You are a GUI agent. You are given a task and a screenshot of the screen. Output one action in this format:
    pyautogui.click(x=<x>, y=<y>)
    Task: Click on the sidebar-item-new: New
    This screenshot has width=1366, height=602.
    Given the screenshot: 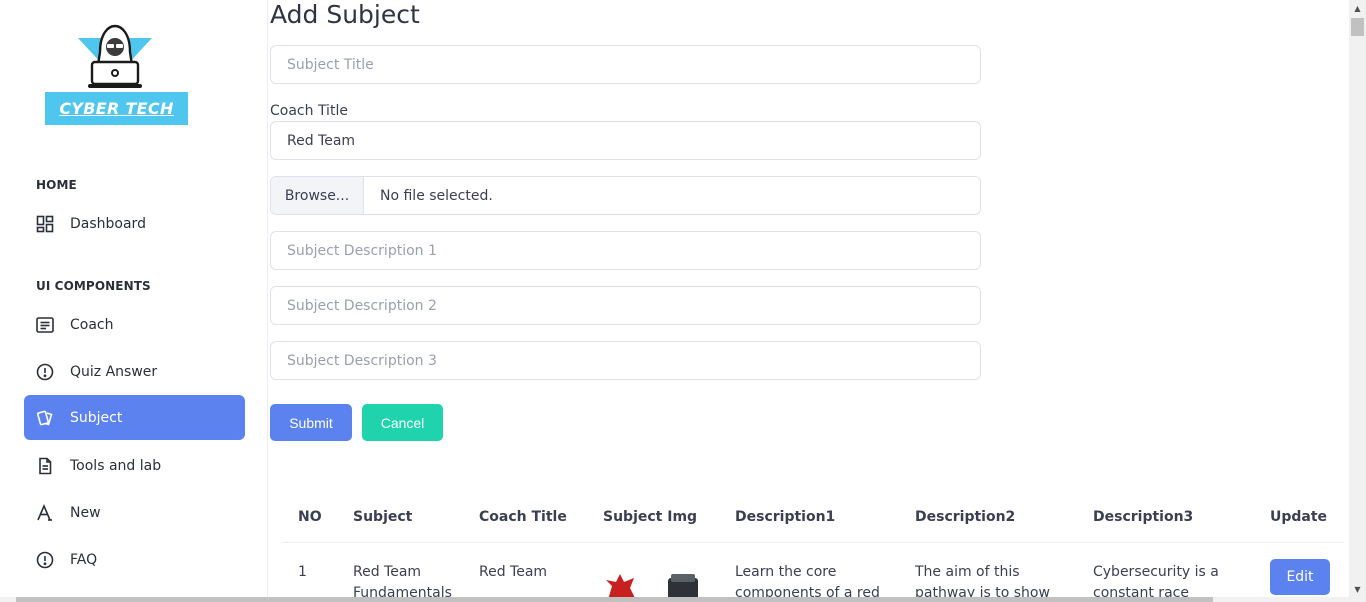 What is the action you would take?
    pyautogui.click(x=134, y=512)
    